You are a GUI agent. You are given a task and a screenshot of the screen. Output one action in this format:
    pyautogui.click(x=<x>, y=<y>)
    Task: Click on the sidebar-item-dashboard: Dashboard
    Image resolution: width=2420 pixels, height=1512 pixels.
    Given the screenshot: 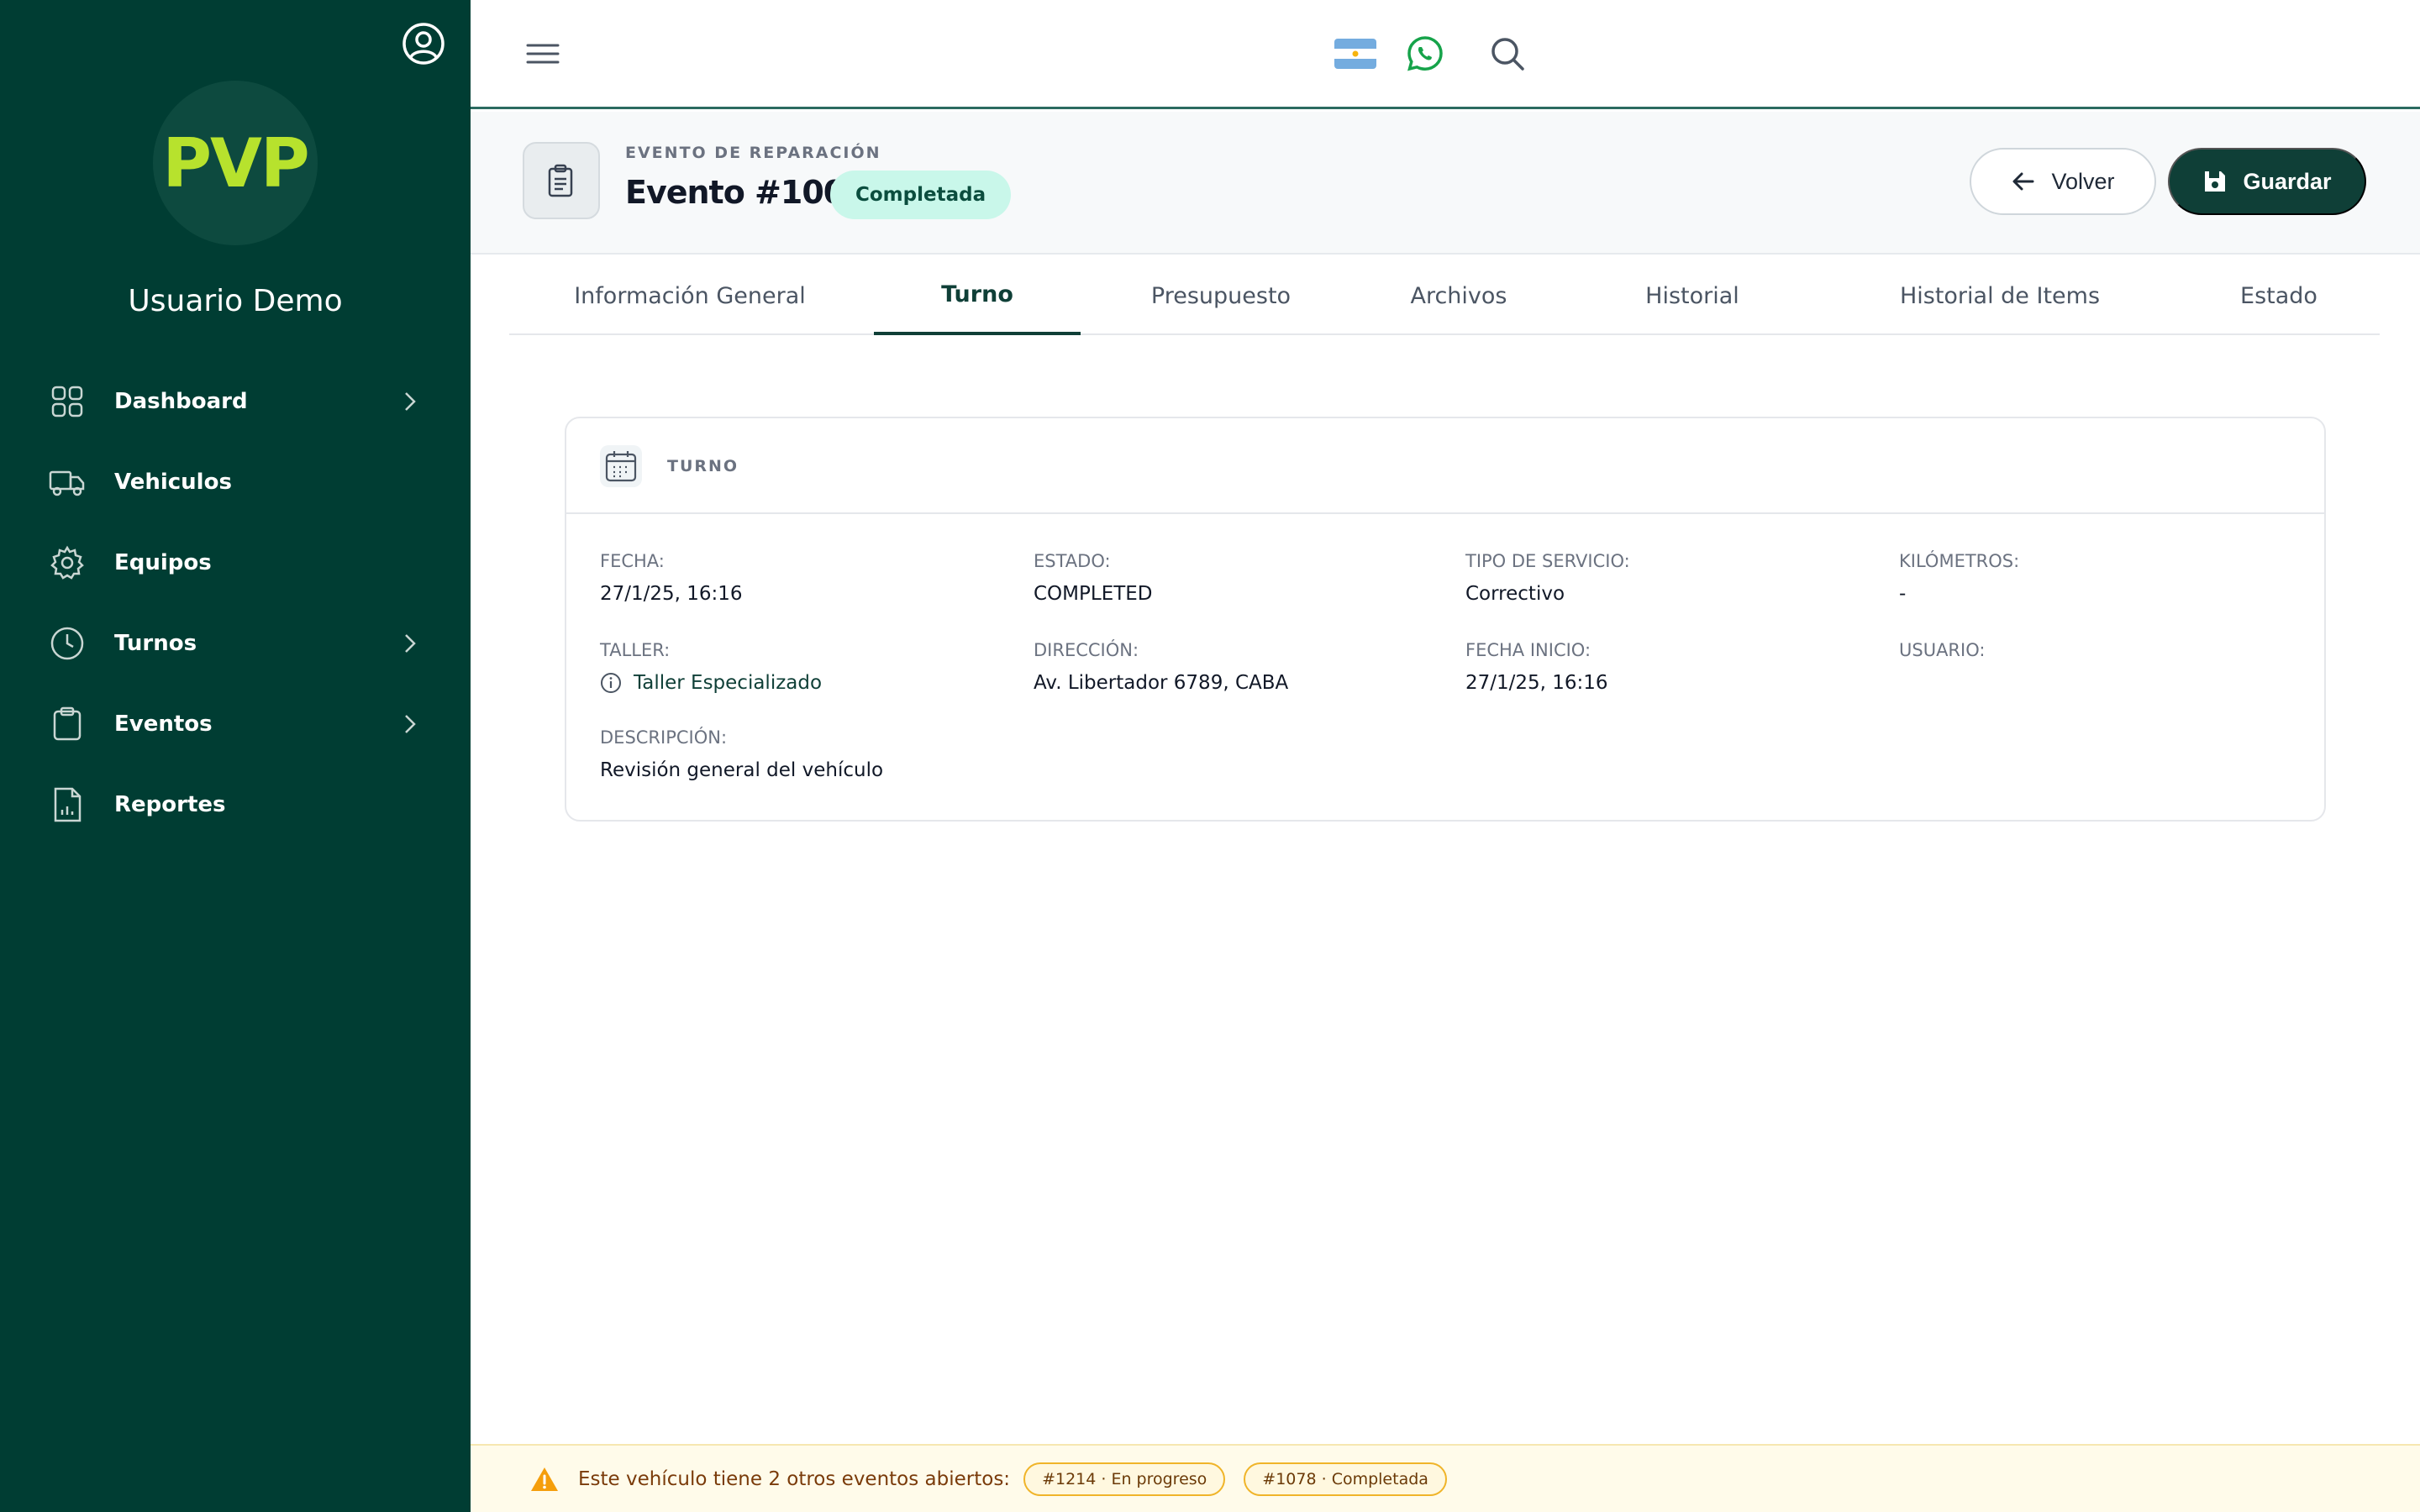 What is the action you would take?
    pyautogui.click(x=235, y=401)
    